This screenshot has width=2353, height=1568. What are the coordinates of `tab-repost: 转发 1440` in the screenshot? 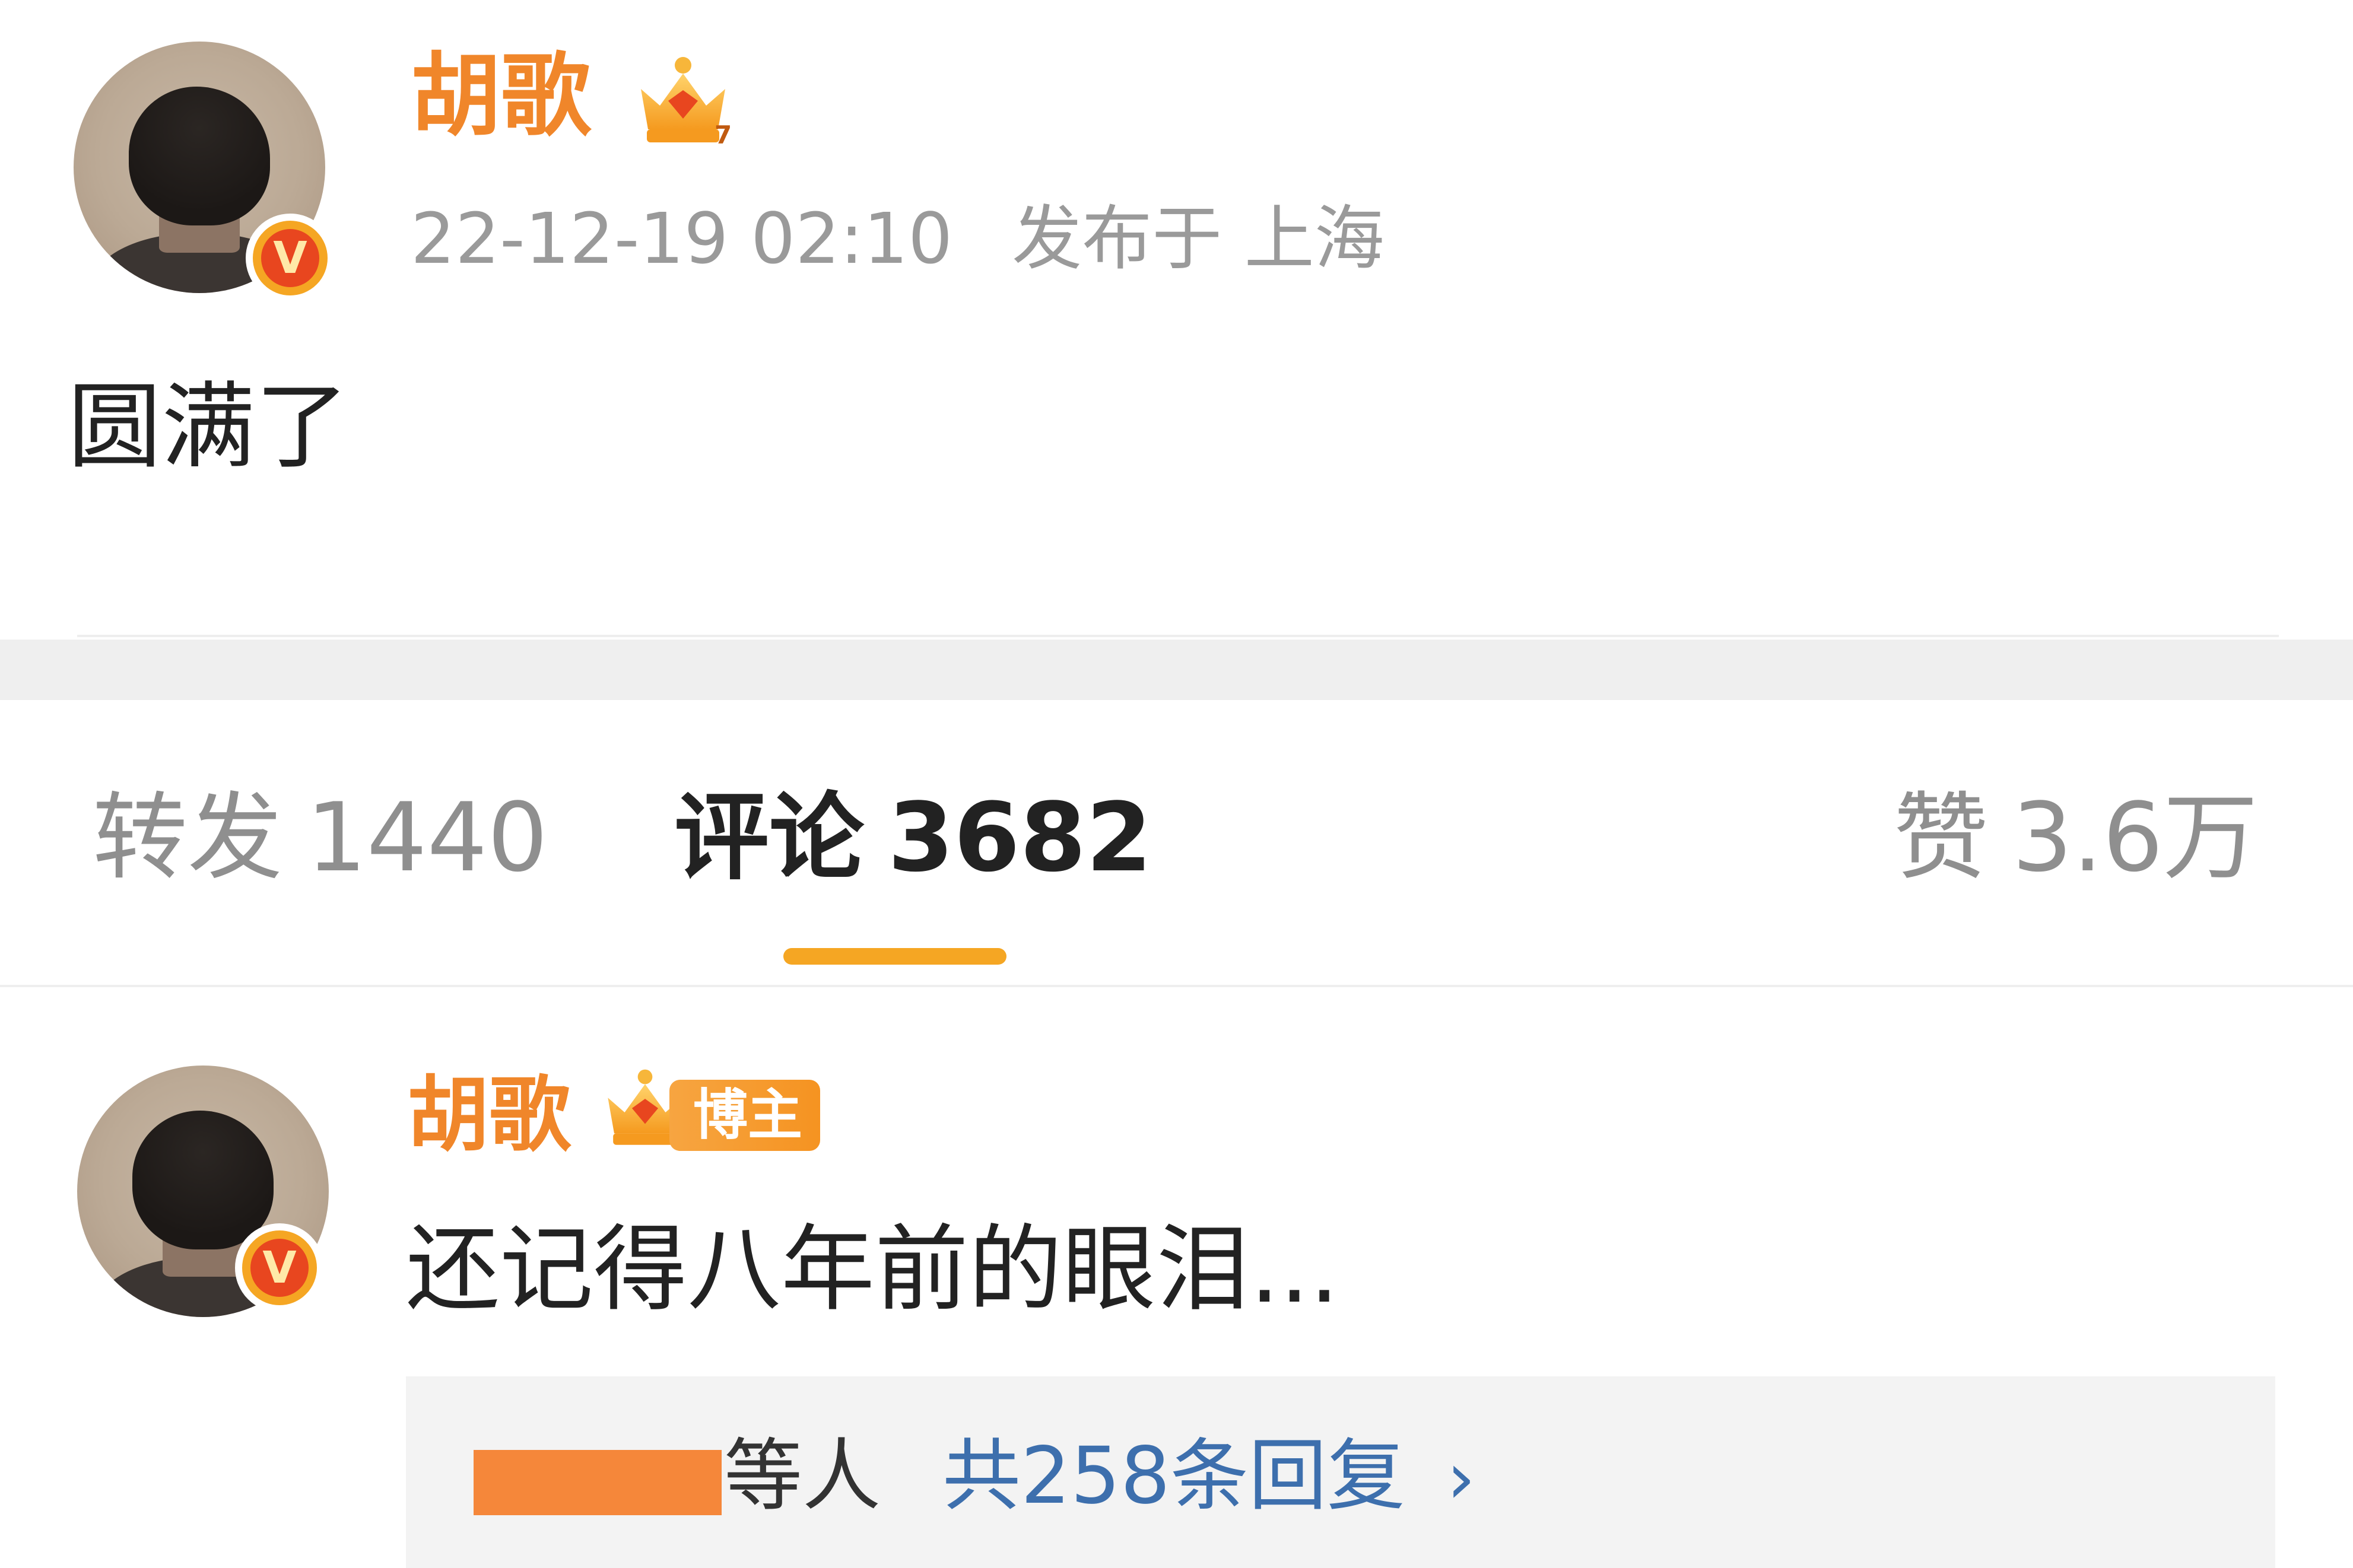 It's located at (320, 837).